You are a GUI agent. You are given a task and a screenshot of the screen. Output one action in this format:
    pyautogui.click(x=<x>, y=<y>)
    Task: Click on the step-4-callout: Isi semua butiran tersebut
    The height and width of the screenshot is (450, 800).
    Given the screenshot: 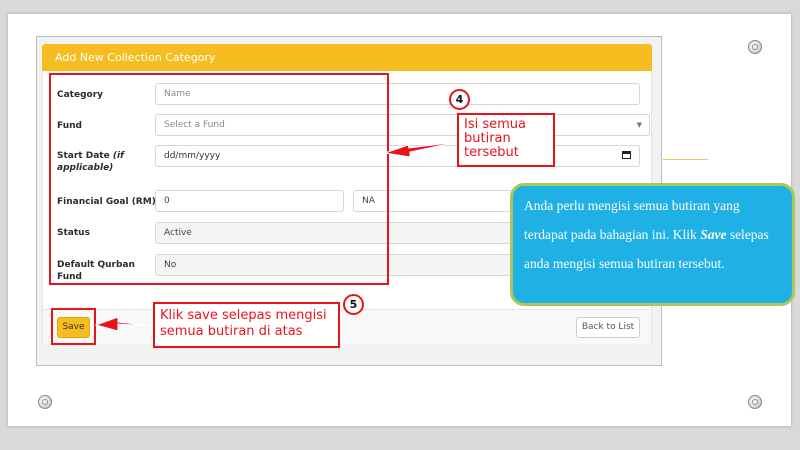 What is the action you would take?
    pyautogui.click(x=506, y=140)
    